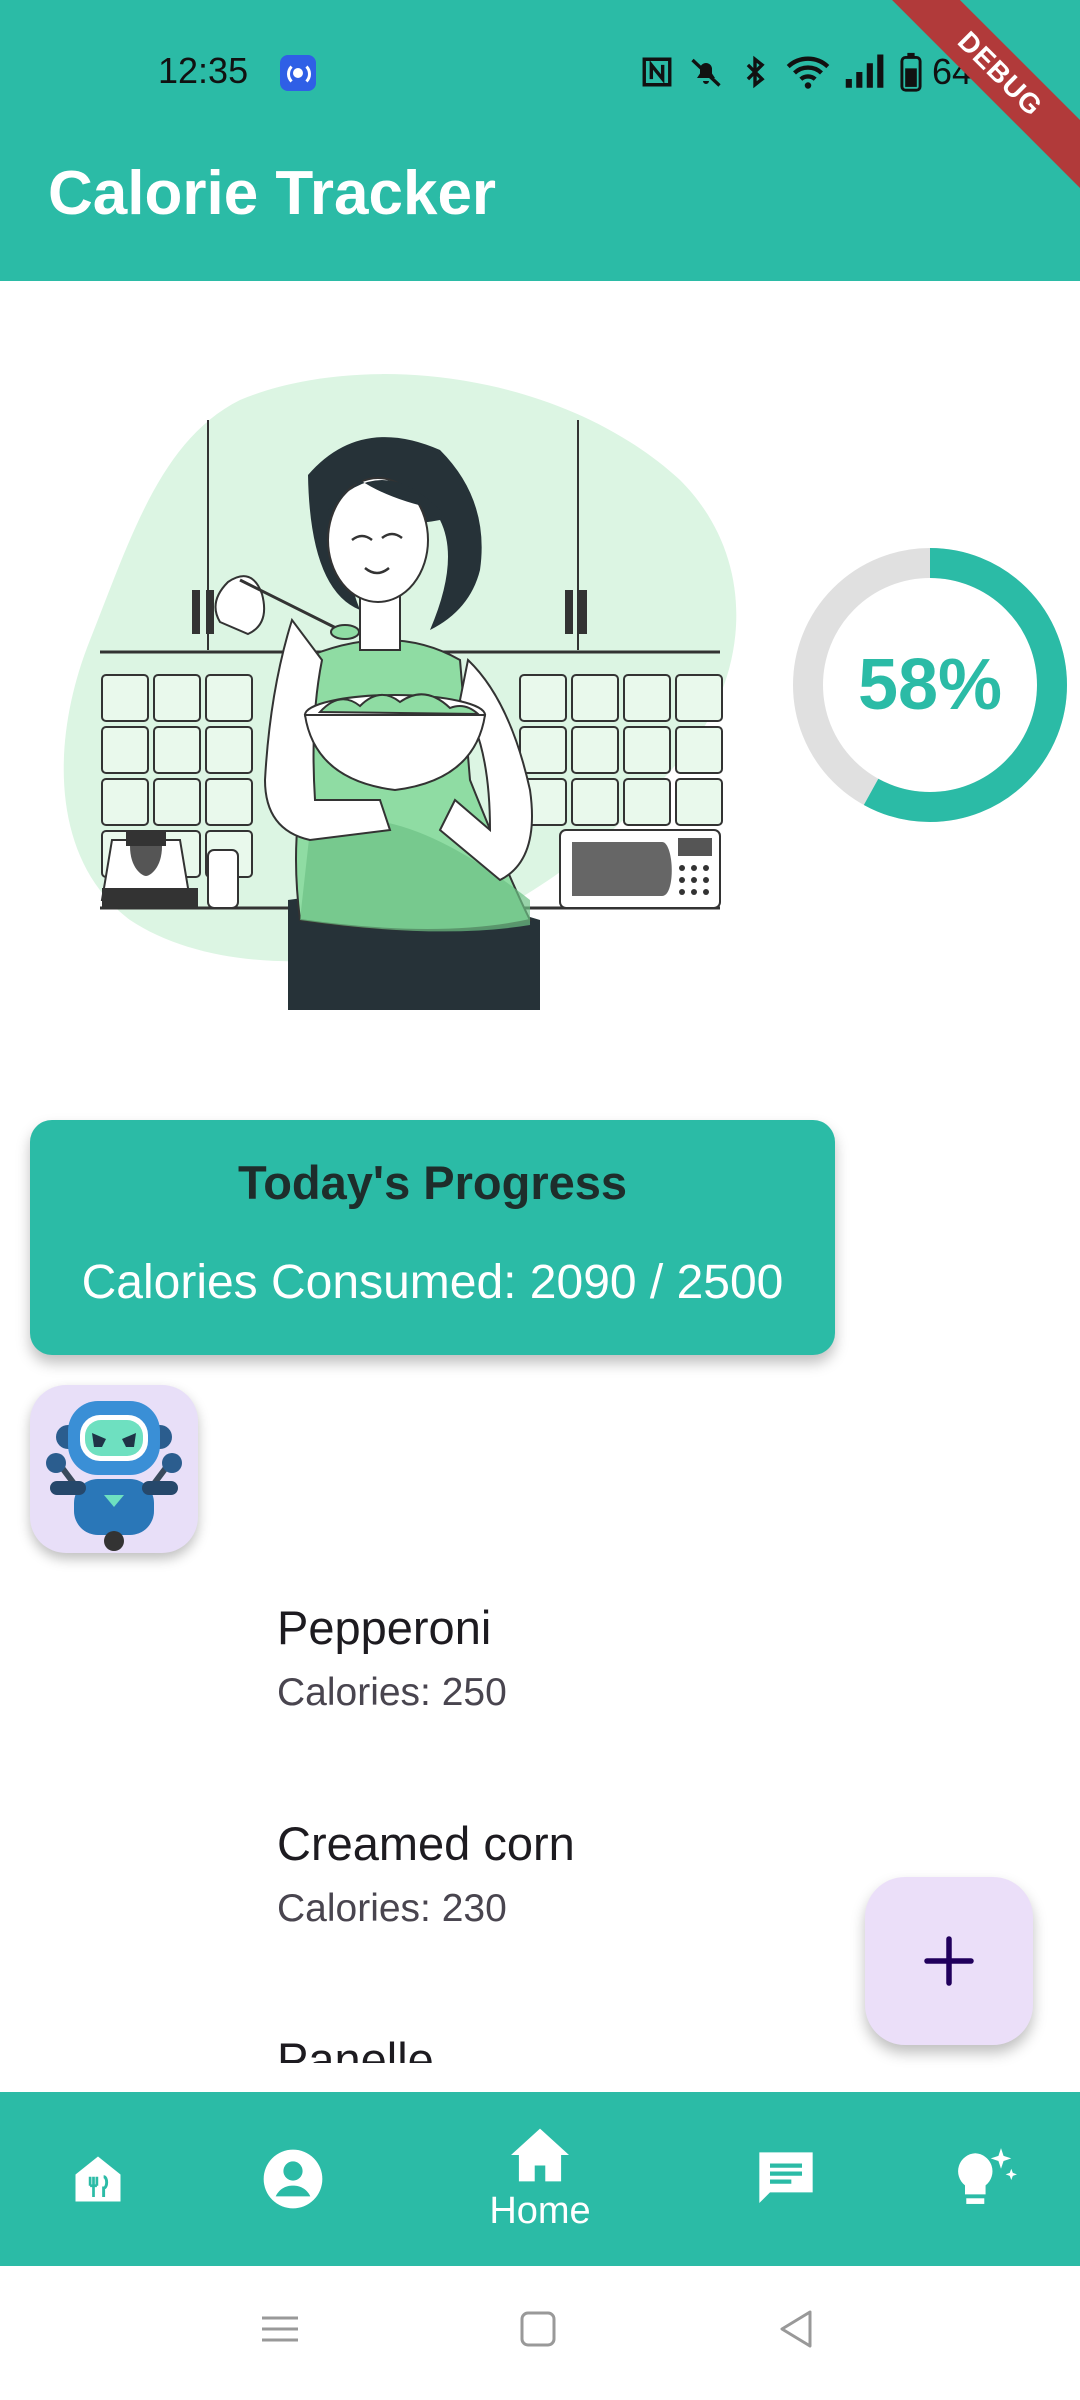 The image size is (1080, 2400). I want to click on nav-item-profile, so click(293, 2179).